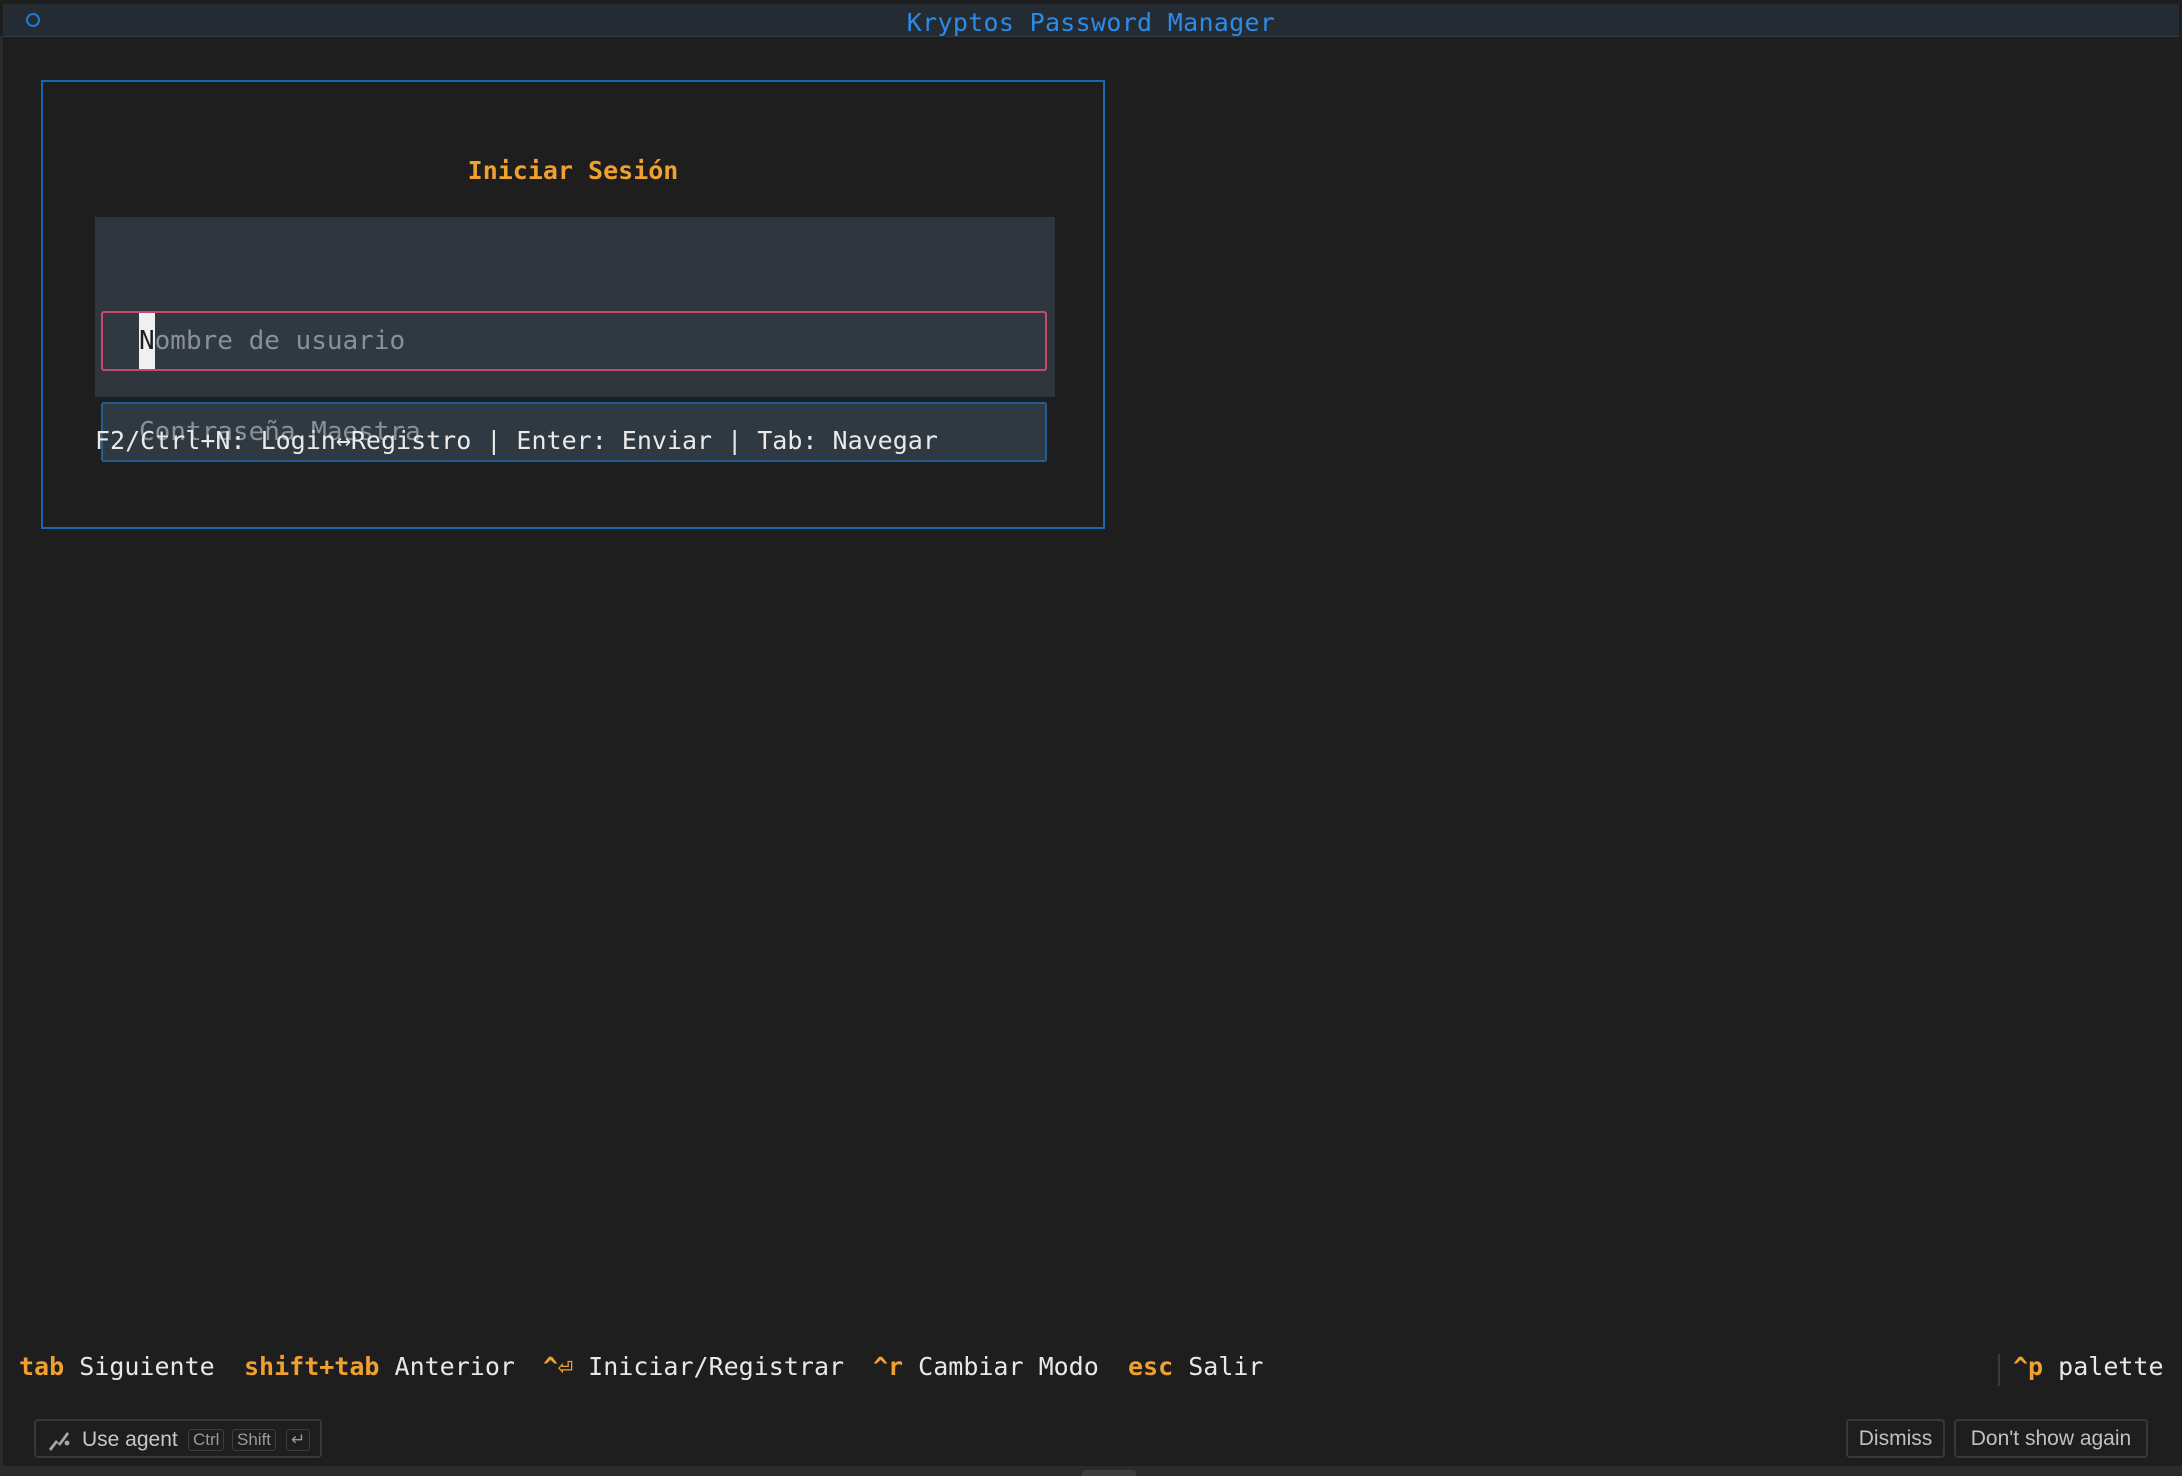 Image resolution: width=2182 pixels, height=1476 pixels. I want to click on text-cursor: N, so click(147, 341).